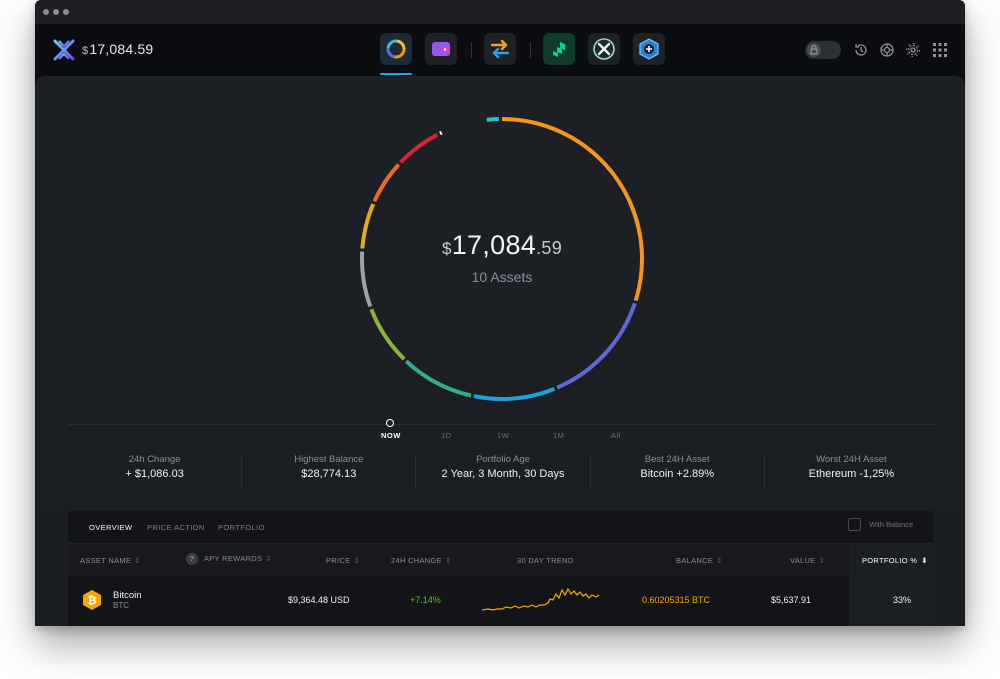  What do you see at coordinates (695, 560) in the screenshot?
I see `col-balance-label: BALANCE` at bounding box center [695, 560].